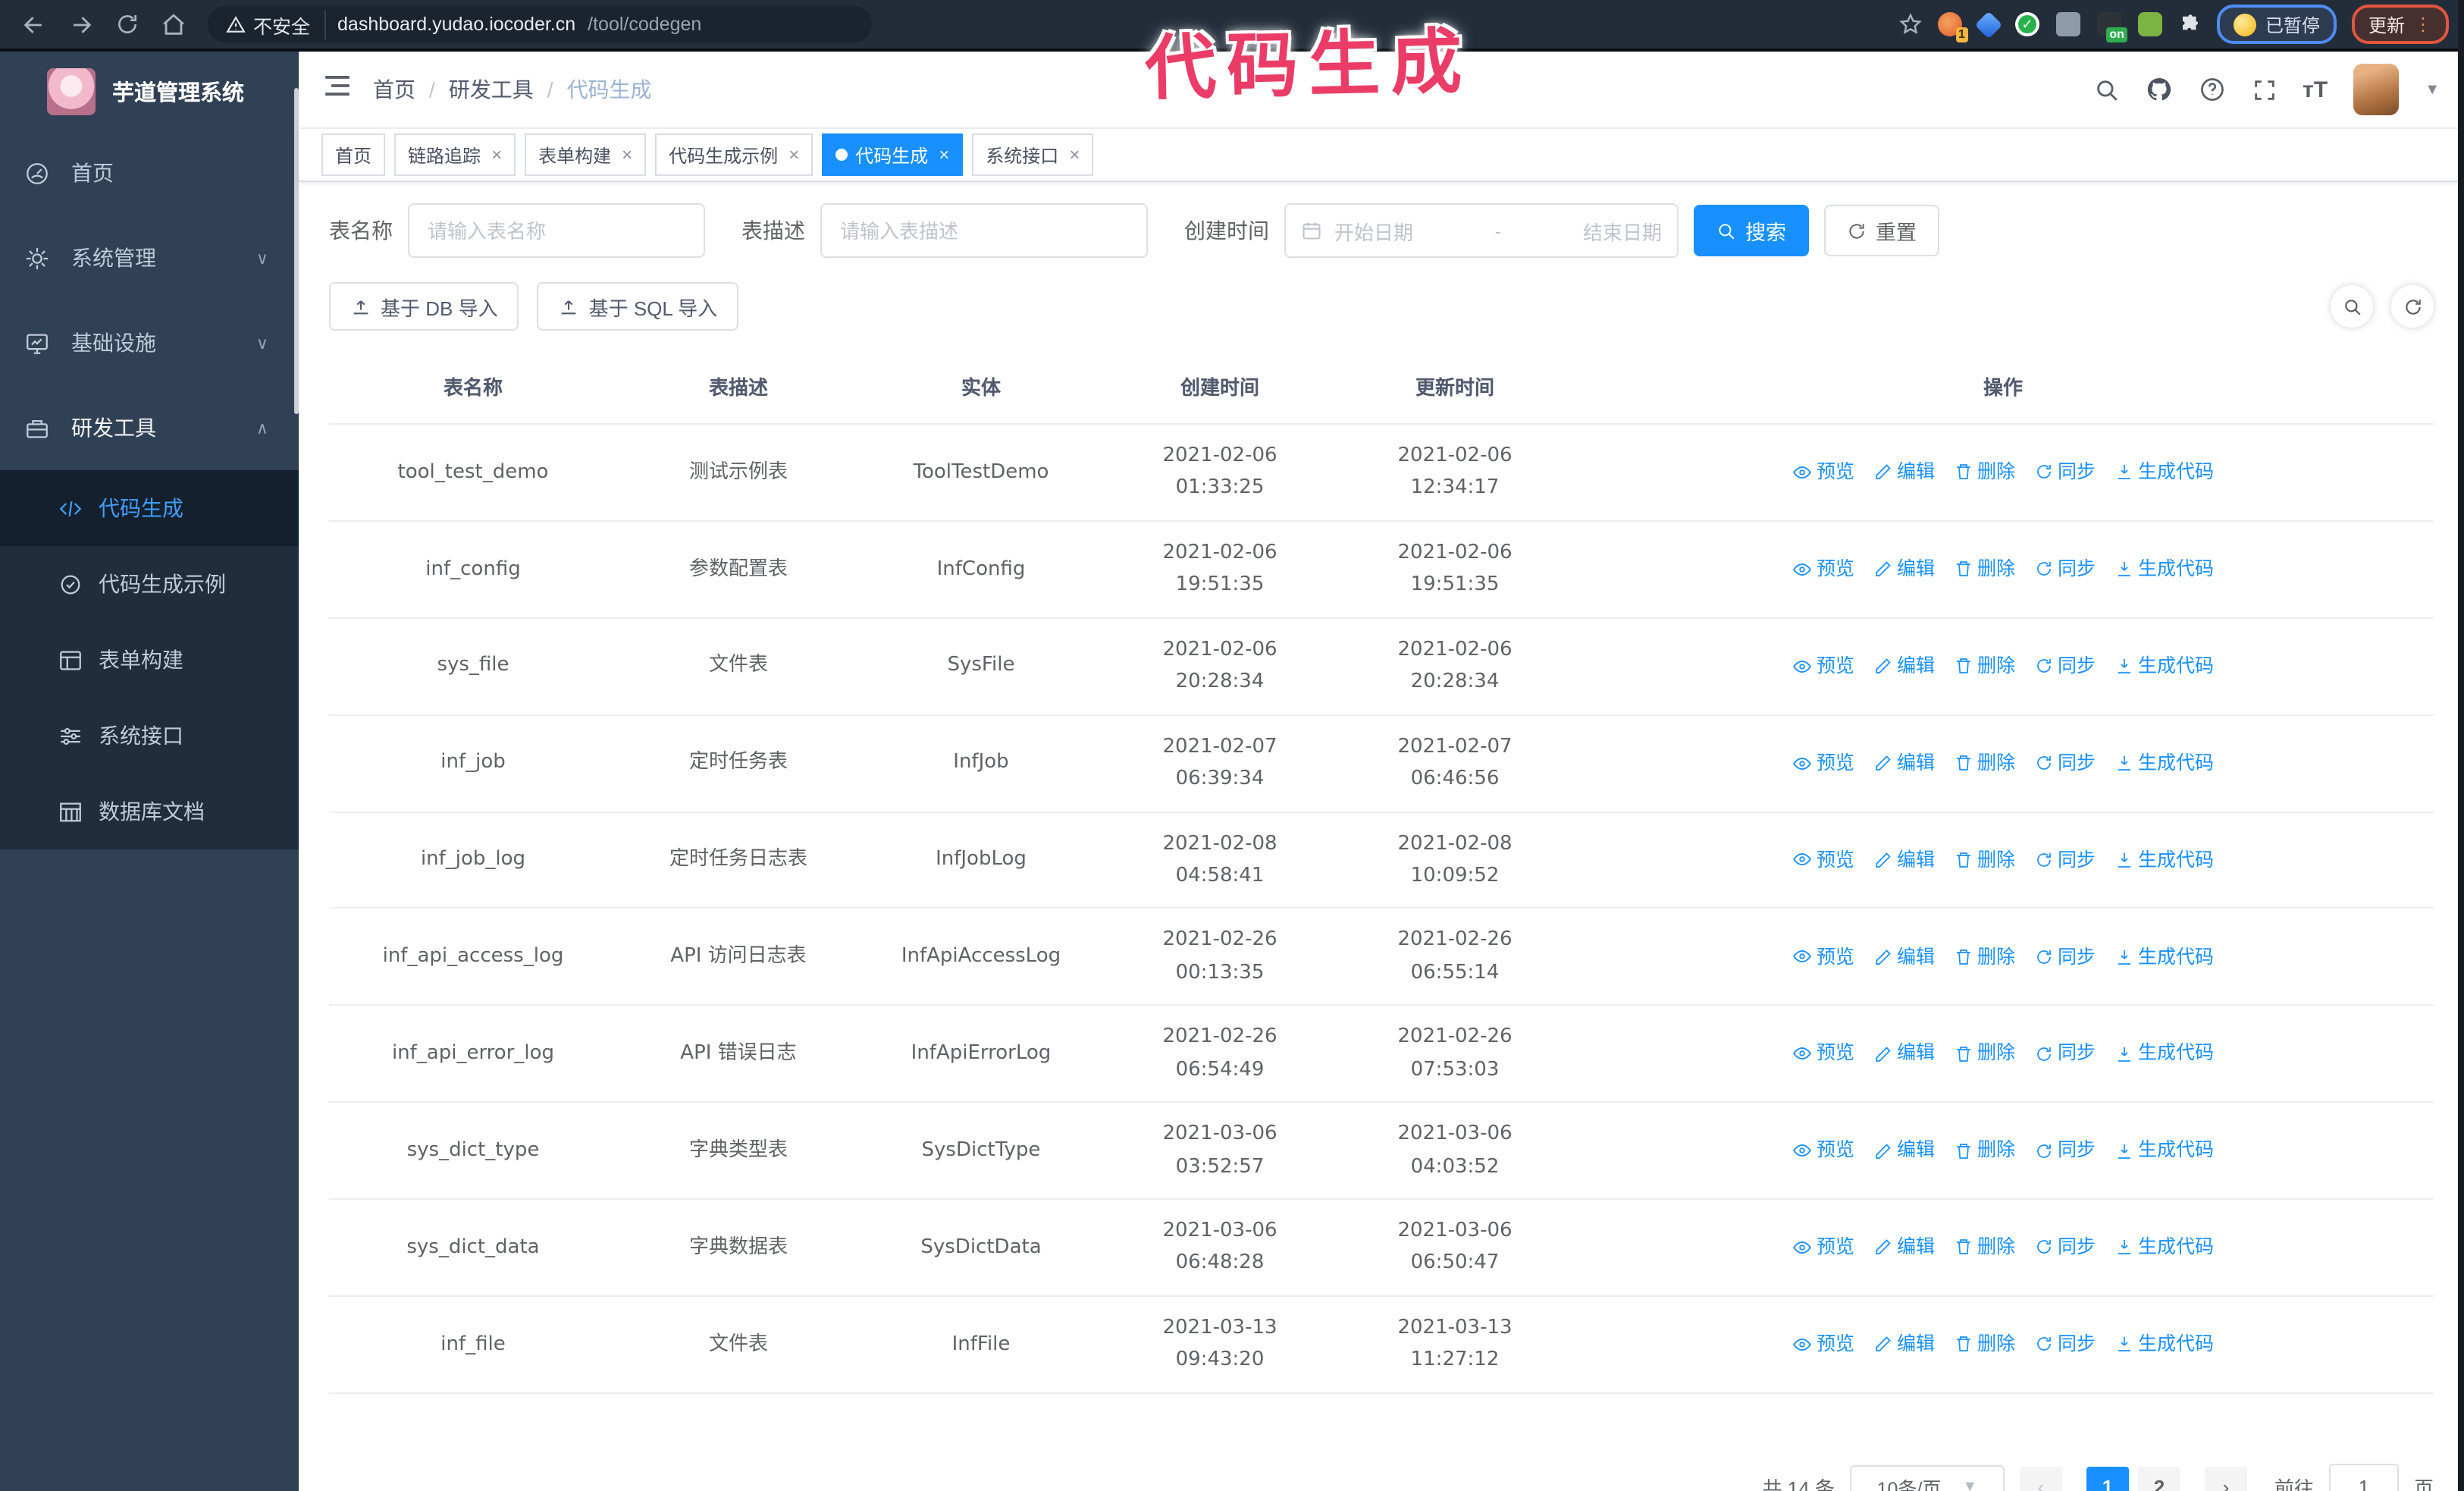  Describe the element at coordinates (2040, 1478) in the screenshot. I see `prev-page-button: ‹` at that location.